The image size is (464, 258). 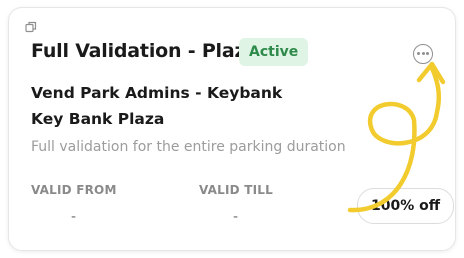 What do you see at coordinates (236, 190) in the screenshot?
I see `valid-till-label: VALID TILL` at bounding box center [236, 190].